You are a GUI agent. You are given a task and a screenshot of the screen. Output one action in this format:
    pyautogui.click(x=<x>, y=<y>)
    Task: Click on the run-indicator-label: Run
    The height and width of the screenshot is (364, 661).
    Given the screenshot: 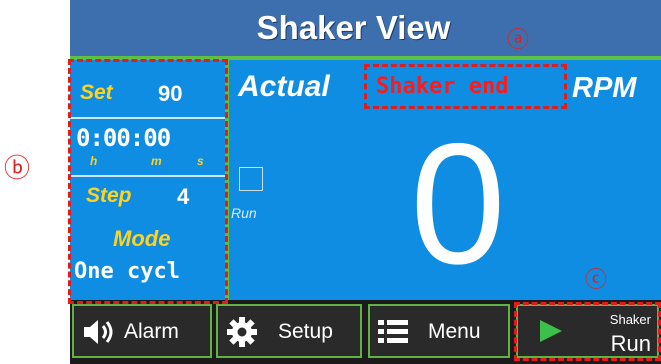 What is the action you would take?
    pyautogui.click(x=244, y=213)
    